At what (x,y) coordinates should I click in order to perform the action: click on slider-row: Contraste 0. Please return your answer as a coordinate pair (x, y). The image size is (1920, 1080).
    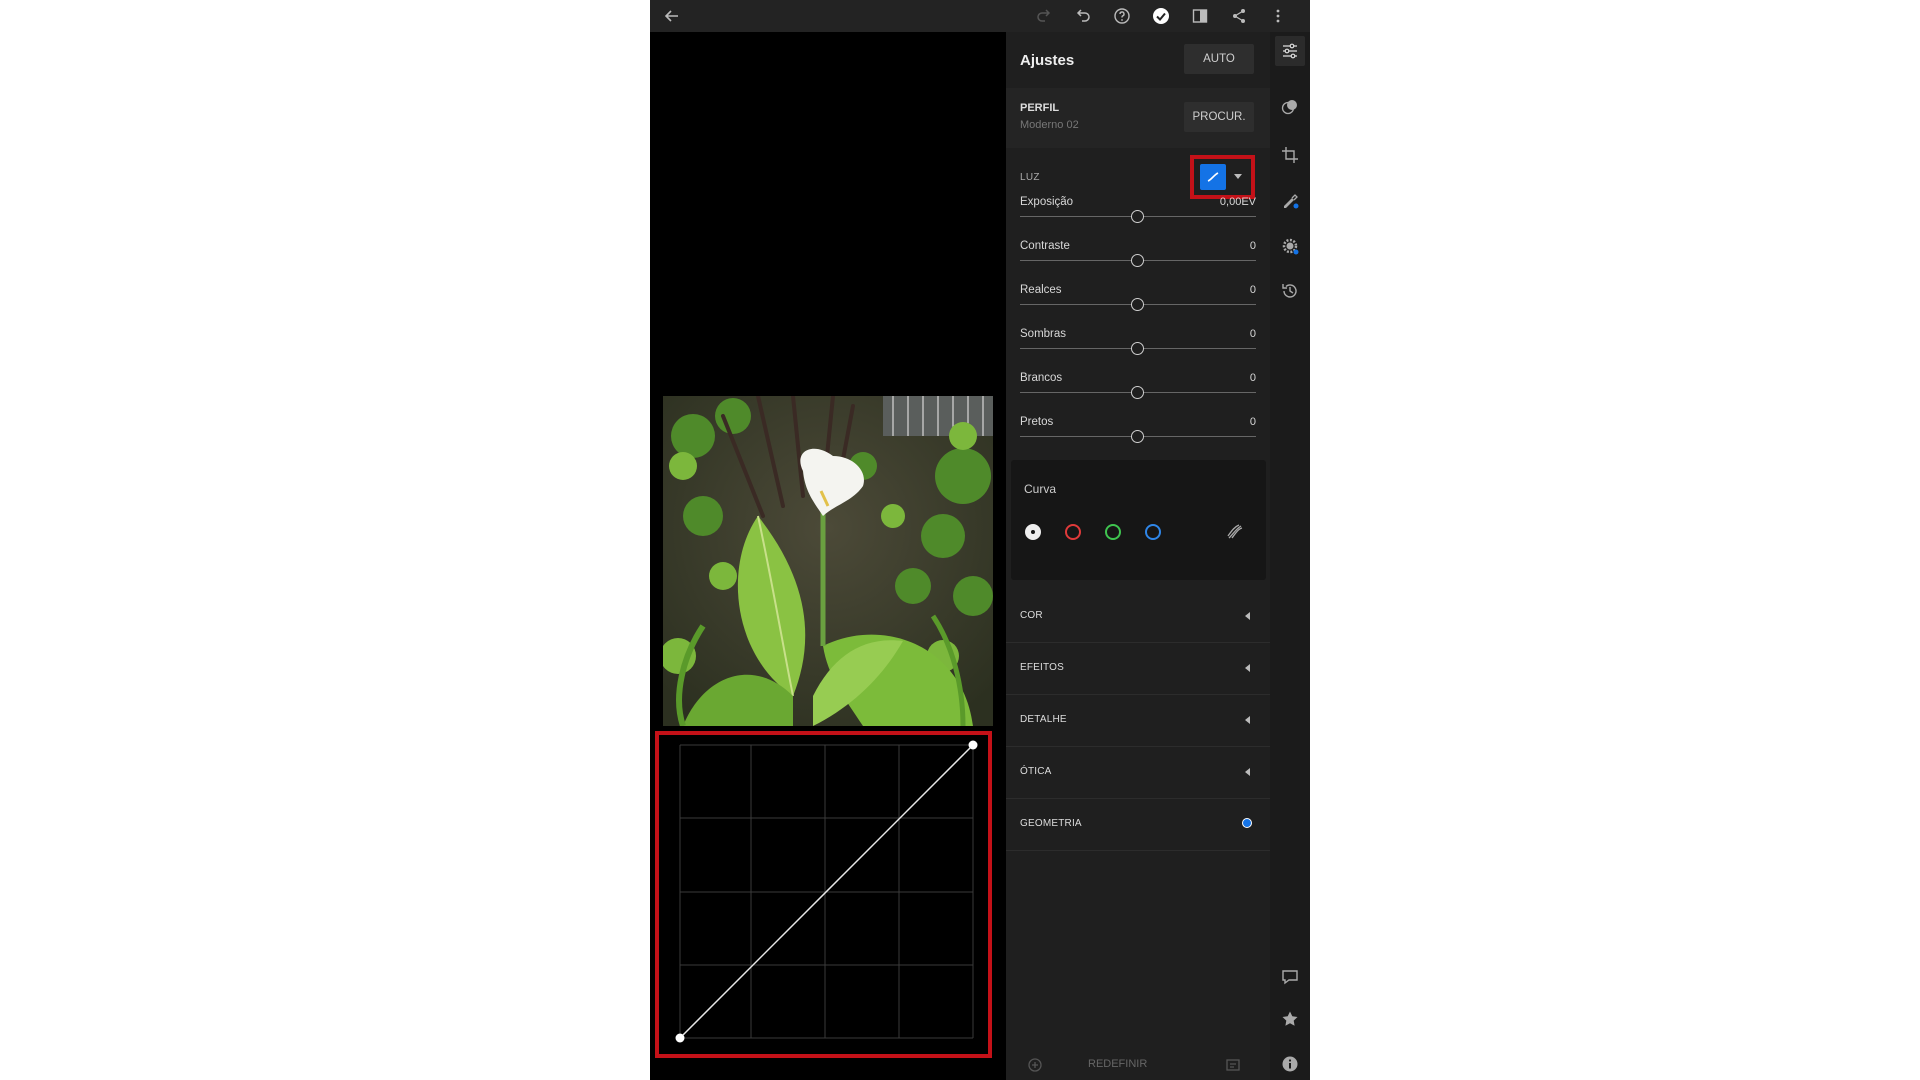
    Looking at the image, I should click on (1138, 260).